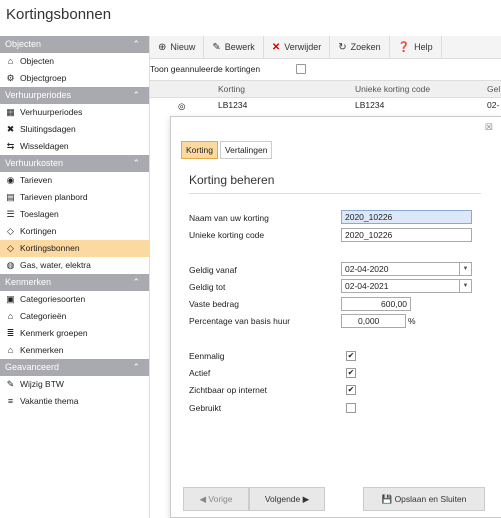 The height and width of the screenshot is (518, 501). I want to click on next-button: Volgende ▶, so click(287, 499).